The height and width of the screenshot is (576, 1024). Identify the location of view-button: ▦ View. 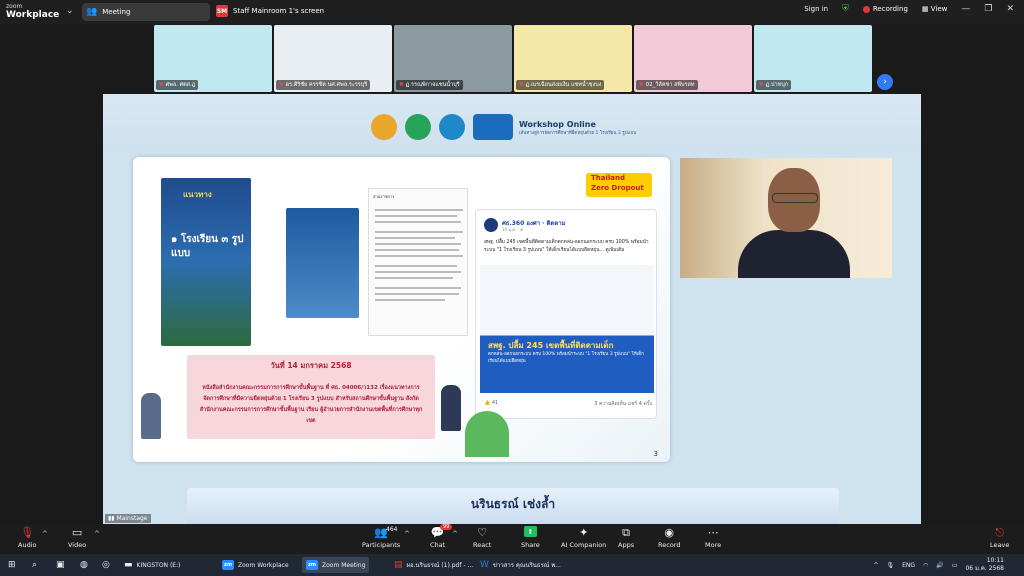
(934, 9).